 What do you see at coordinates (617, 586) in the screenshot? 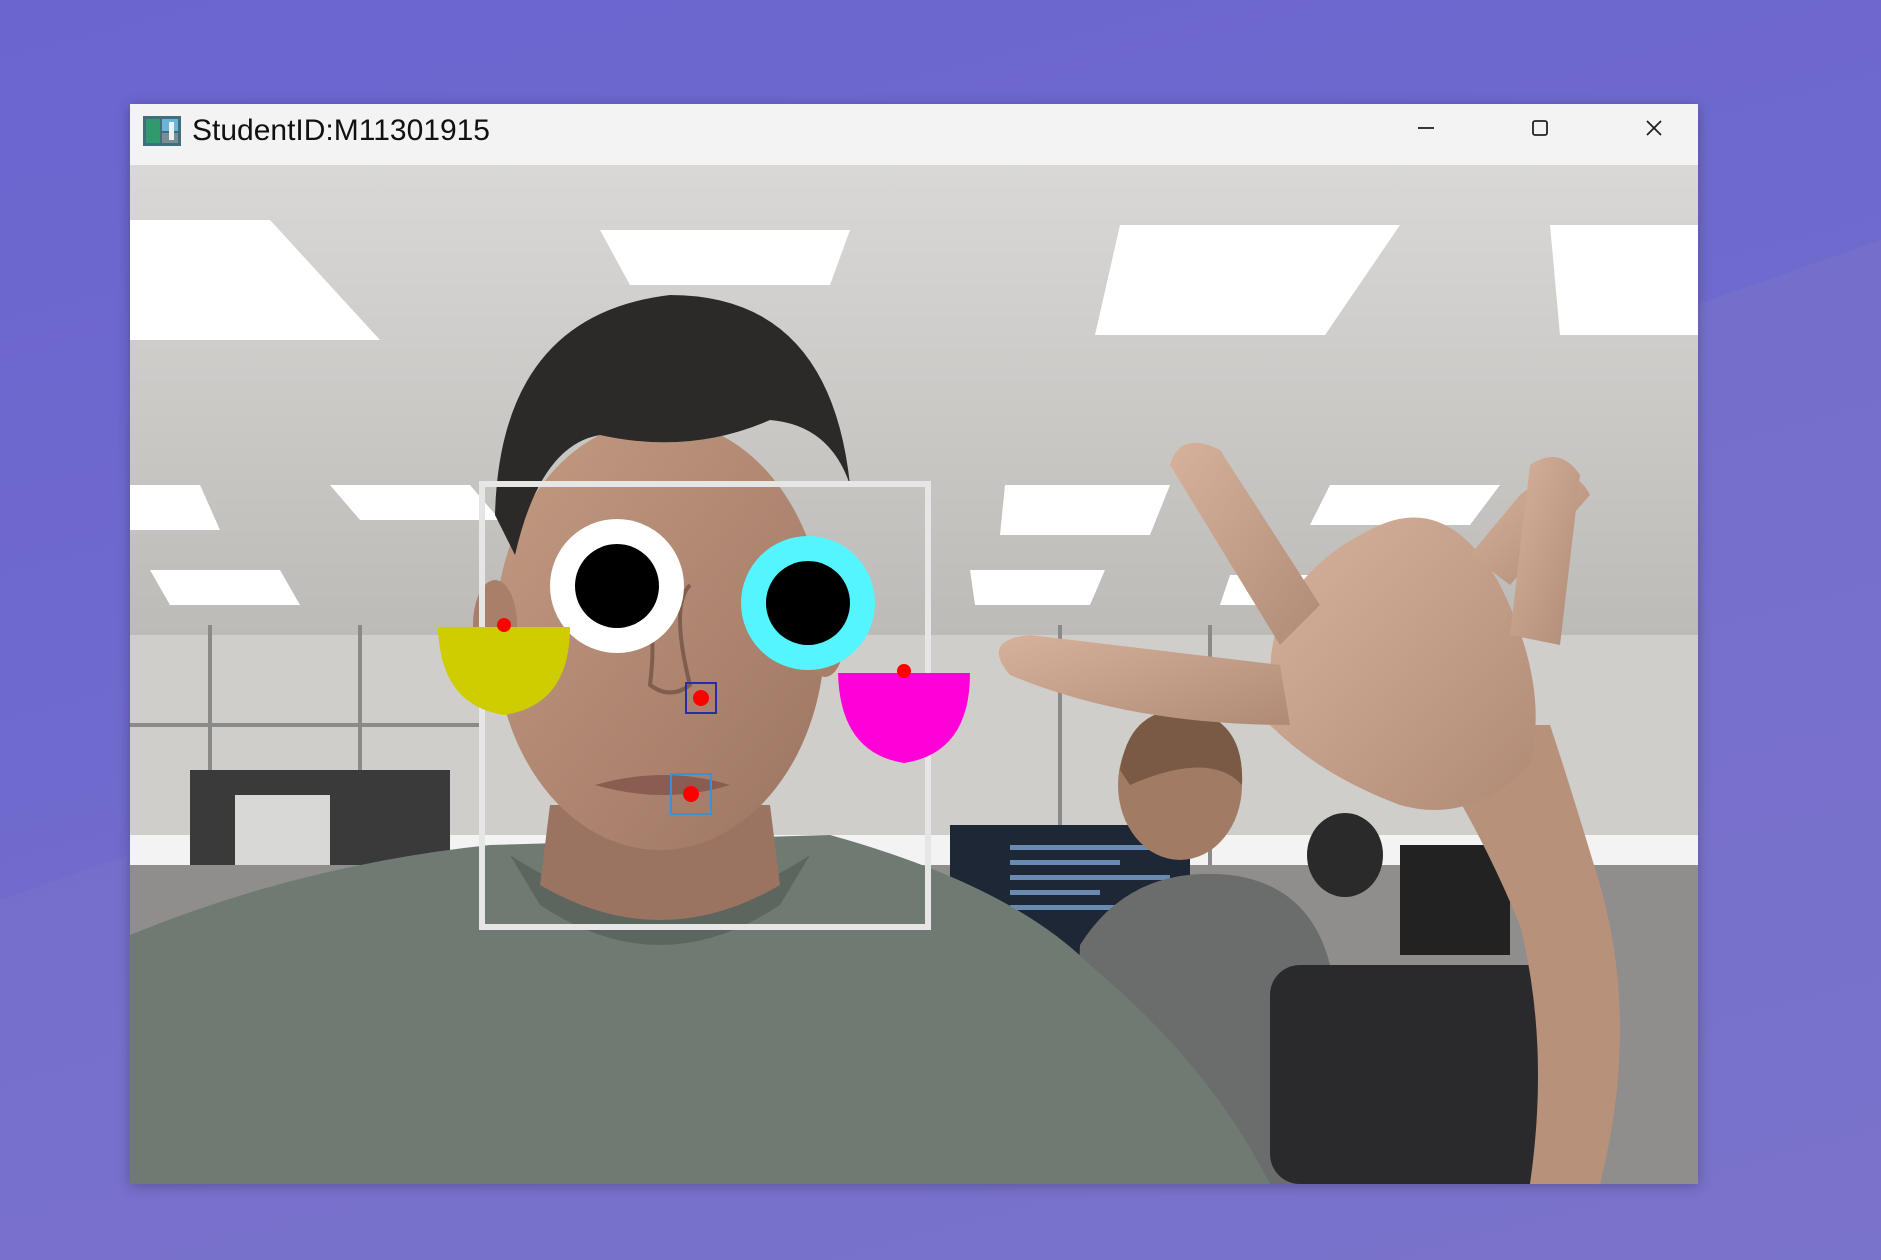
I see `left-eye-overlay` at bounding box center [617, 586].